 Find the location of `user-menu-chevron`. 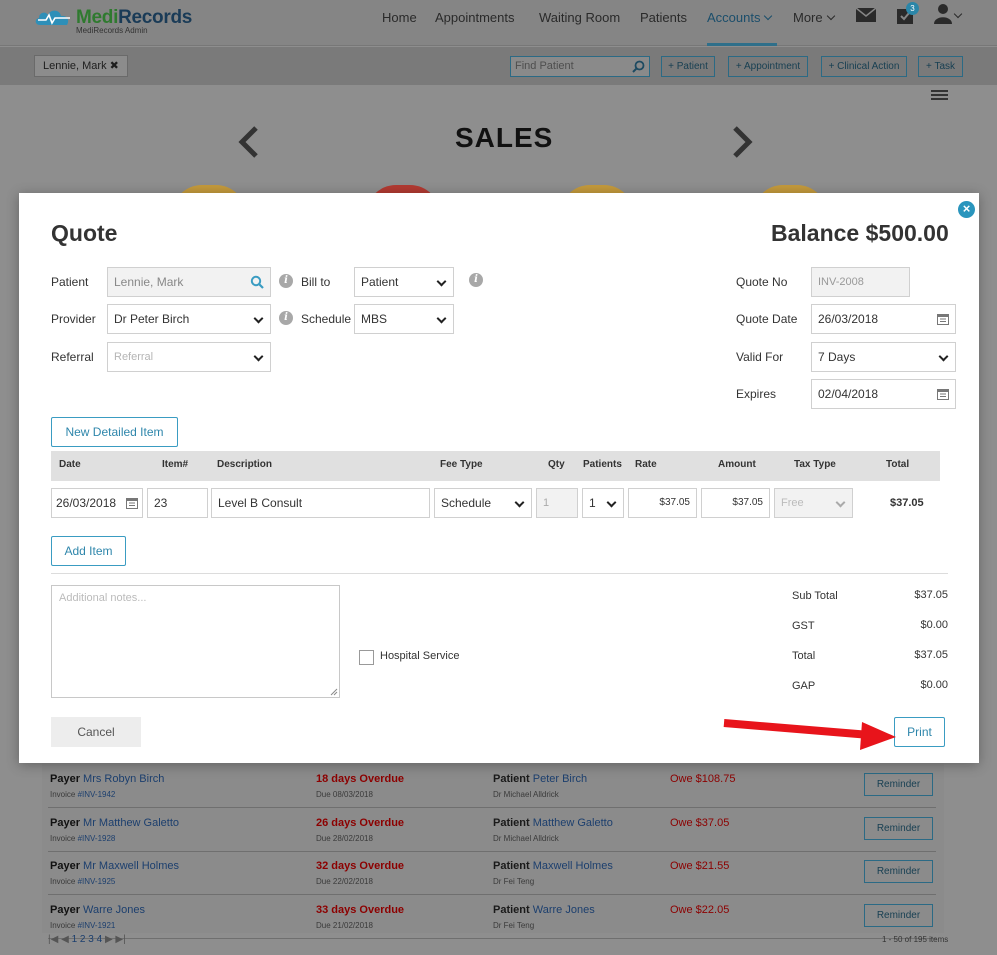

user-menu-chevron is located at coordinates (956, 15).